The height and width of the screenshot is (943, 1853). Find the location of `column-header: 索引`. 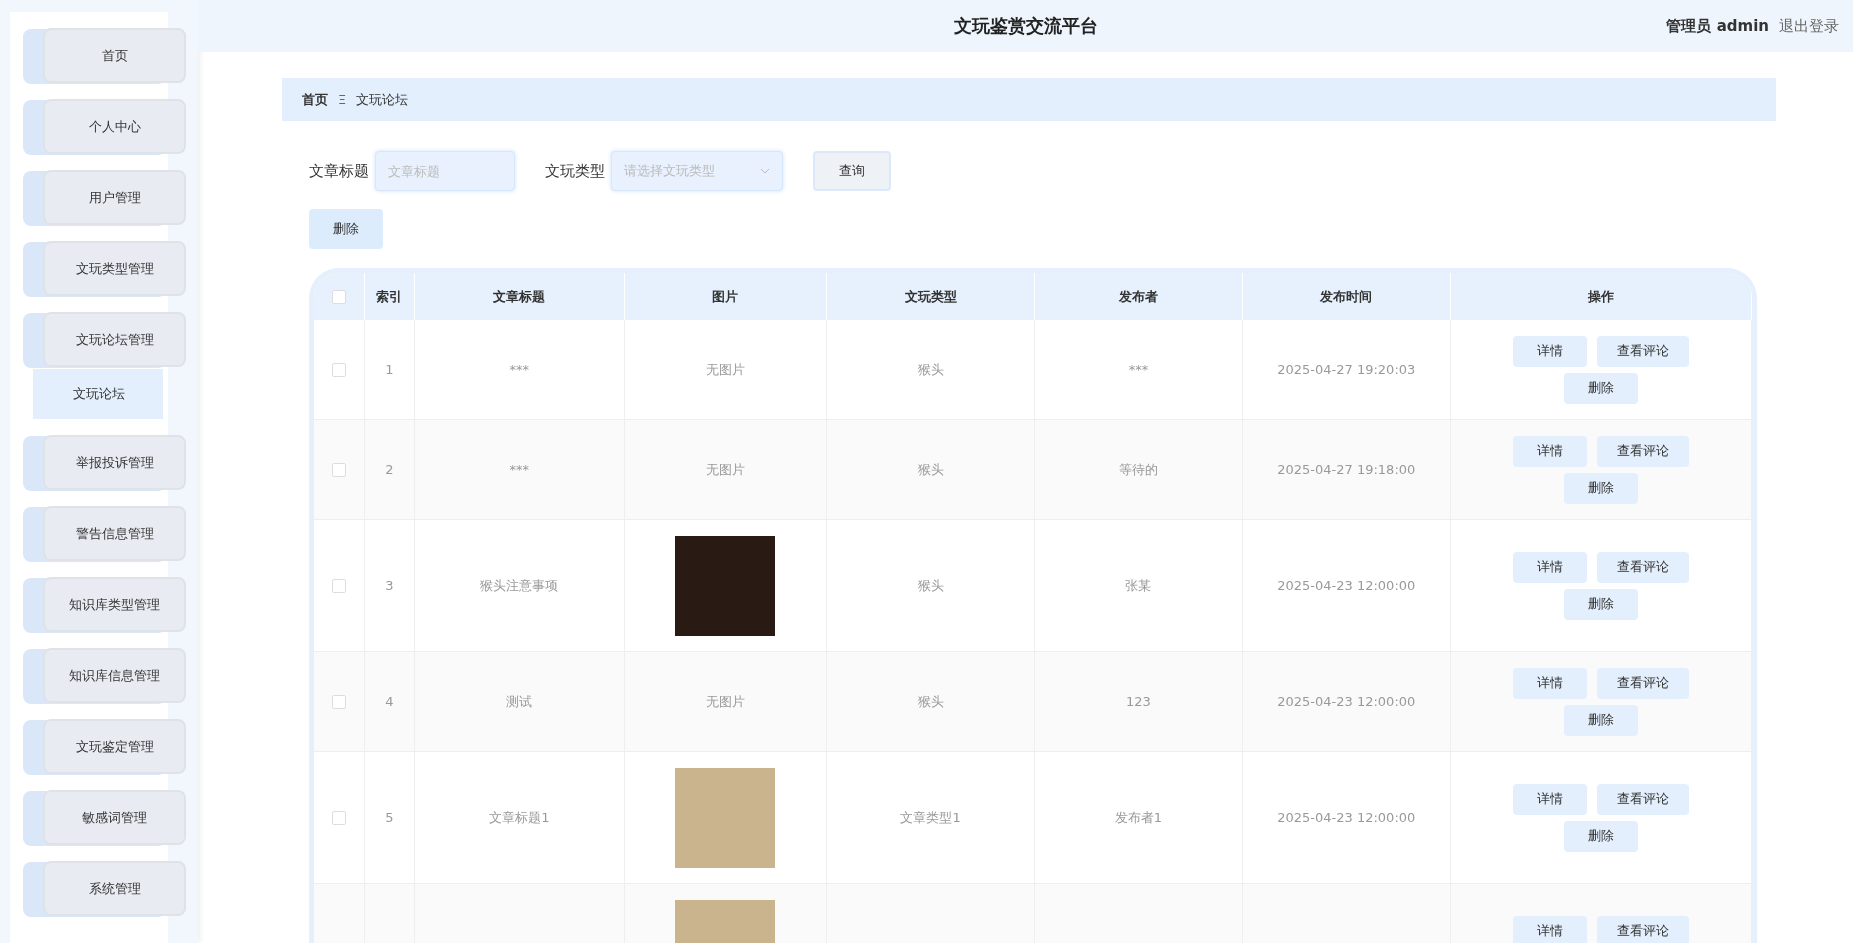

column-header: 索引 is located at coordinates (389, 296).